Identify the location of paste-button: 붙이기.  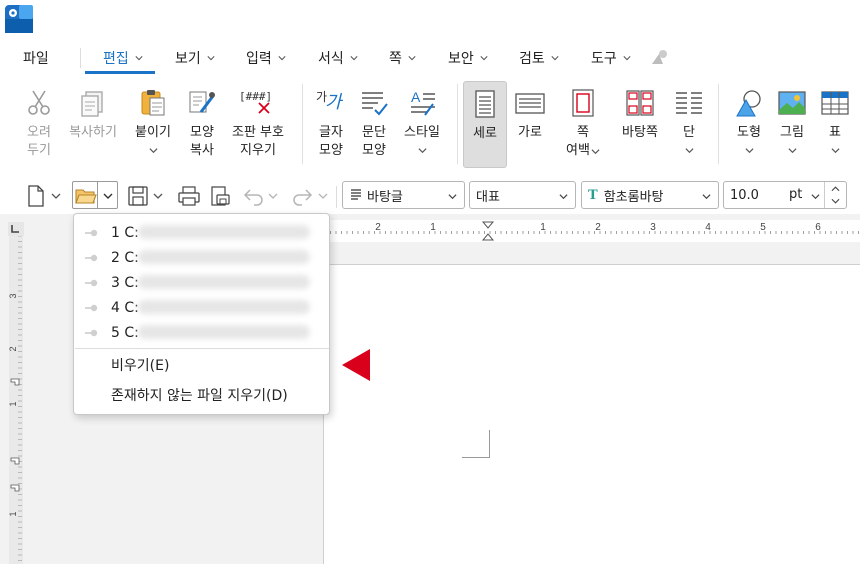
(153, 121).